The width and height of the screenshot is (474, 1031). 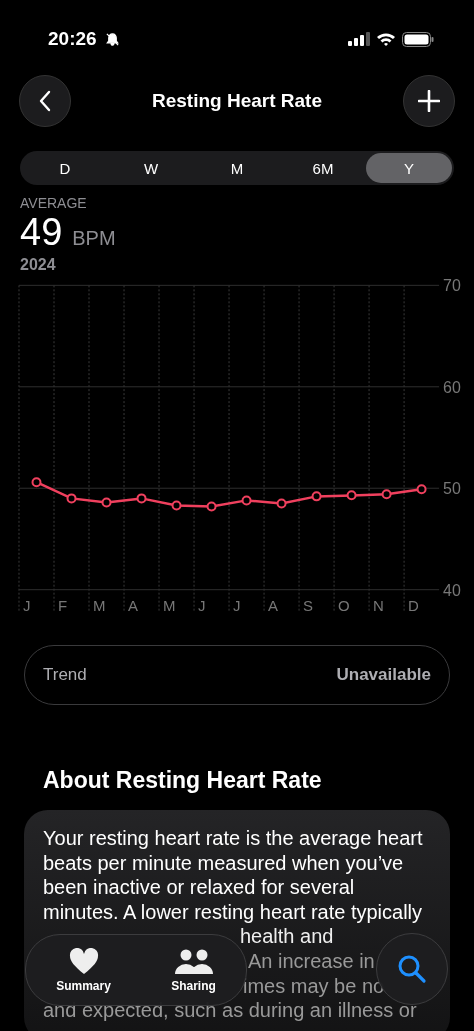 What do you see at coordinates (230, 1010) in the screenshot?
I see `description-text: and expected, such as during an illness or` at bounding box center [230, 1010].